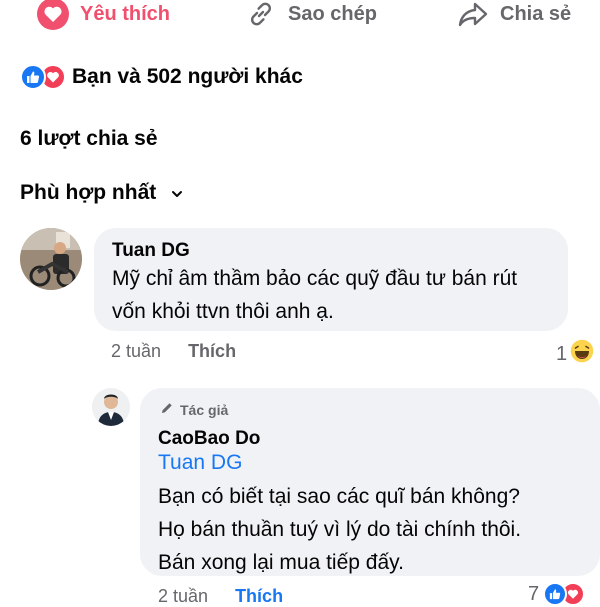  I want to click on comment-line: Bán xong lại mua tiếp đấy., so click(281, 562).